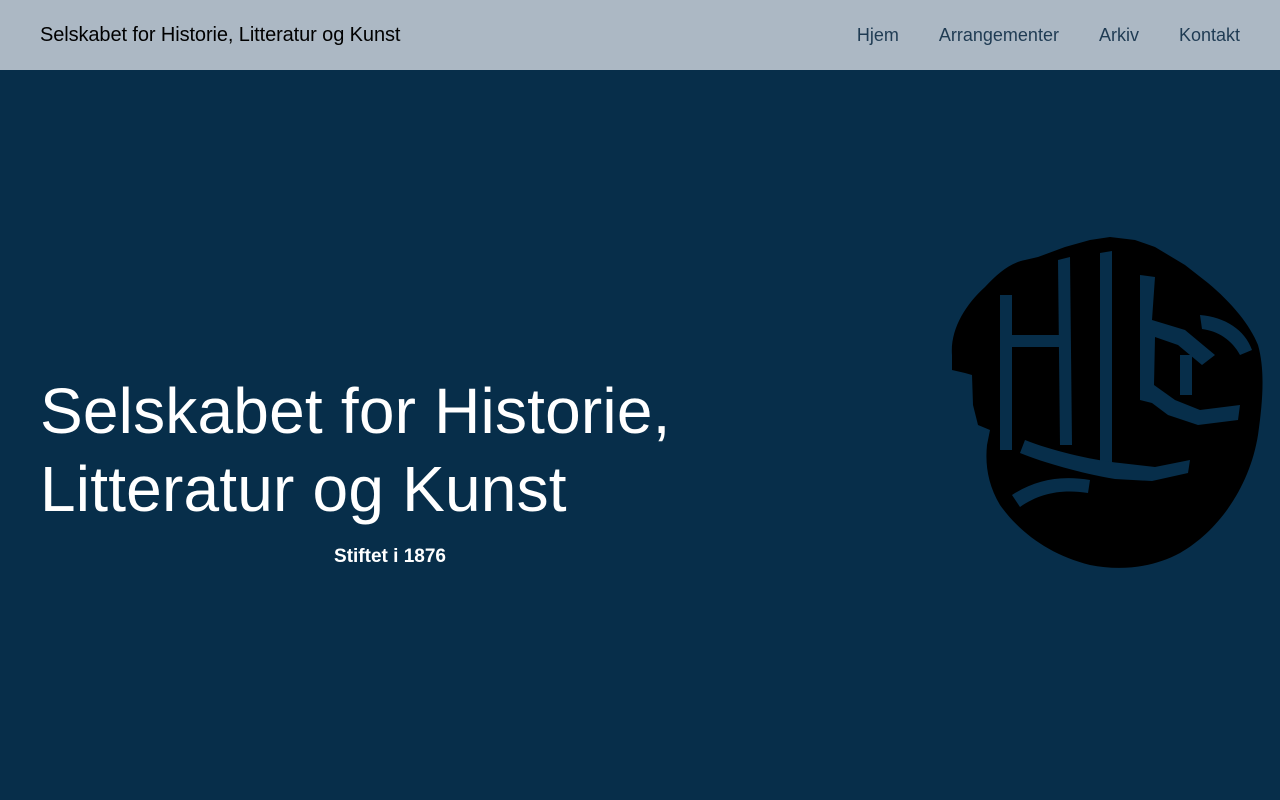  What do you see at coordinates (355, 411) in the screenshot?
I see `hero-title-line-1: Selskabet for Historie,` at bounding box center [355, 411].